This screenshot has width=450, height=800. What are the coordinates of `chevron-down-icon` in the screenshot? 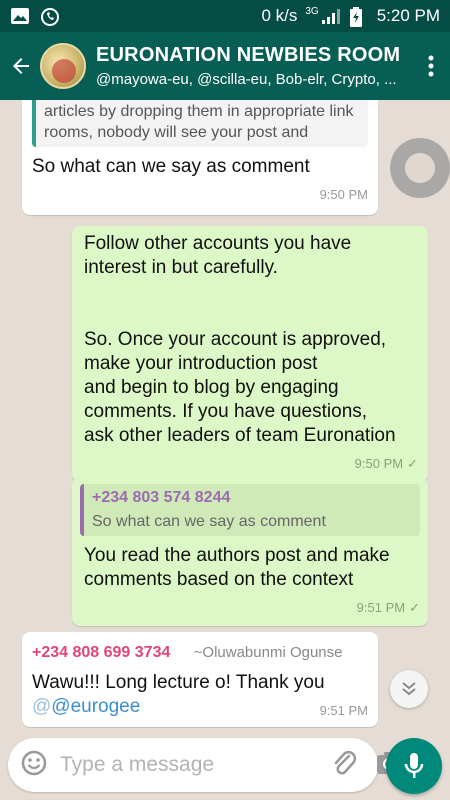 It's located at (409, 689).